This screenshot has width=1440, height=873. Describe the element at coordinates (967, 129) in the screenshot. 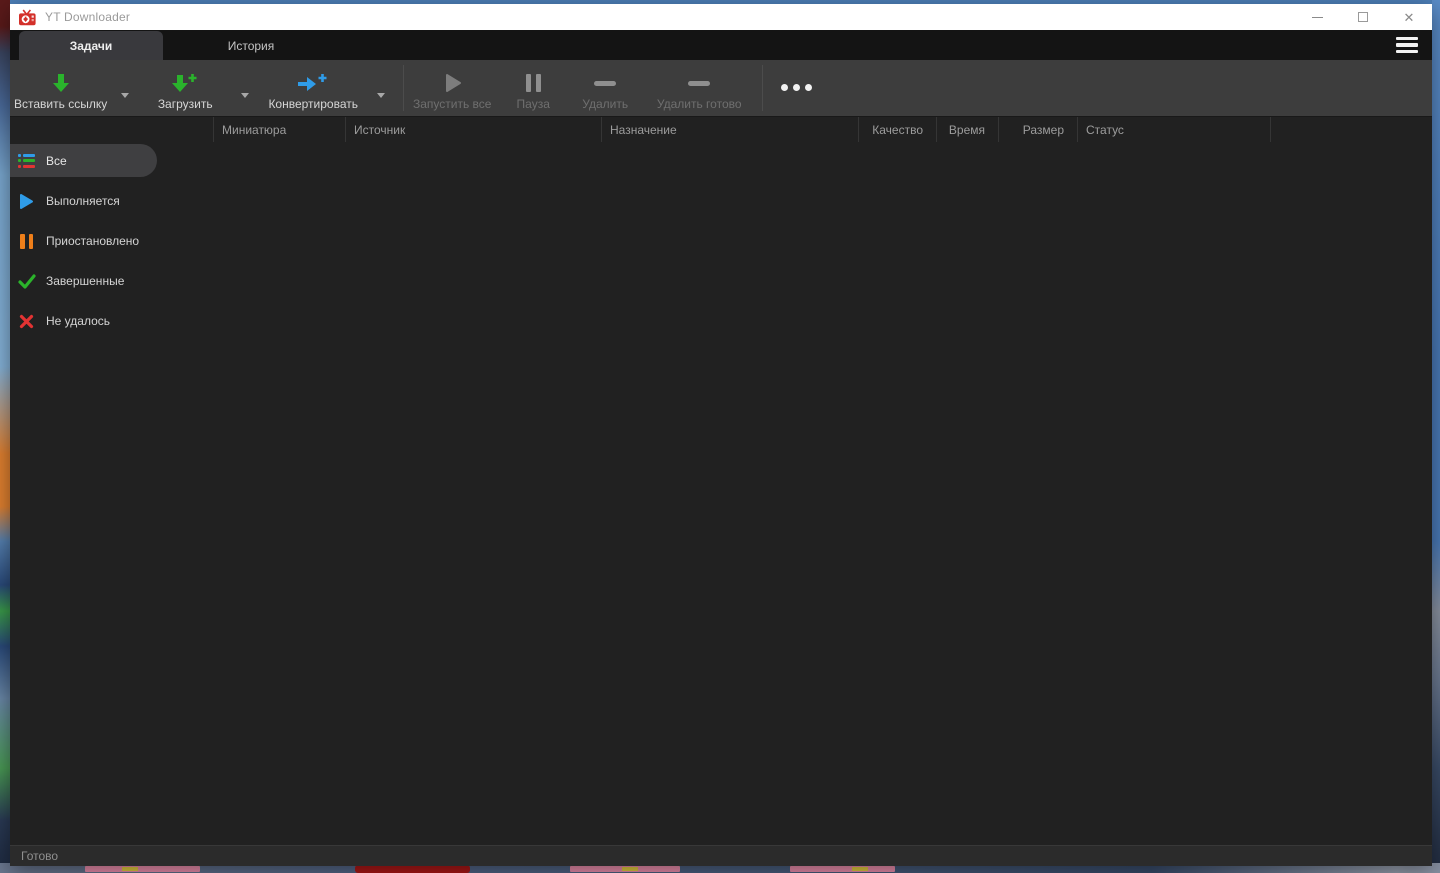

I see `column-time: Время` at that location.